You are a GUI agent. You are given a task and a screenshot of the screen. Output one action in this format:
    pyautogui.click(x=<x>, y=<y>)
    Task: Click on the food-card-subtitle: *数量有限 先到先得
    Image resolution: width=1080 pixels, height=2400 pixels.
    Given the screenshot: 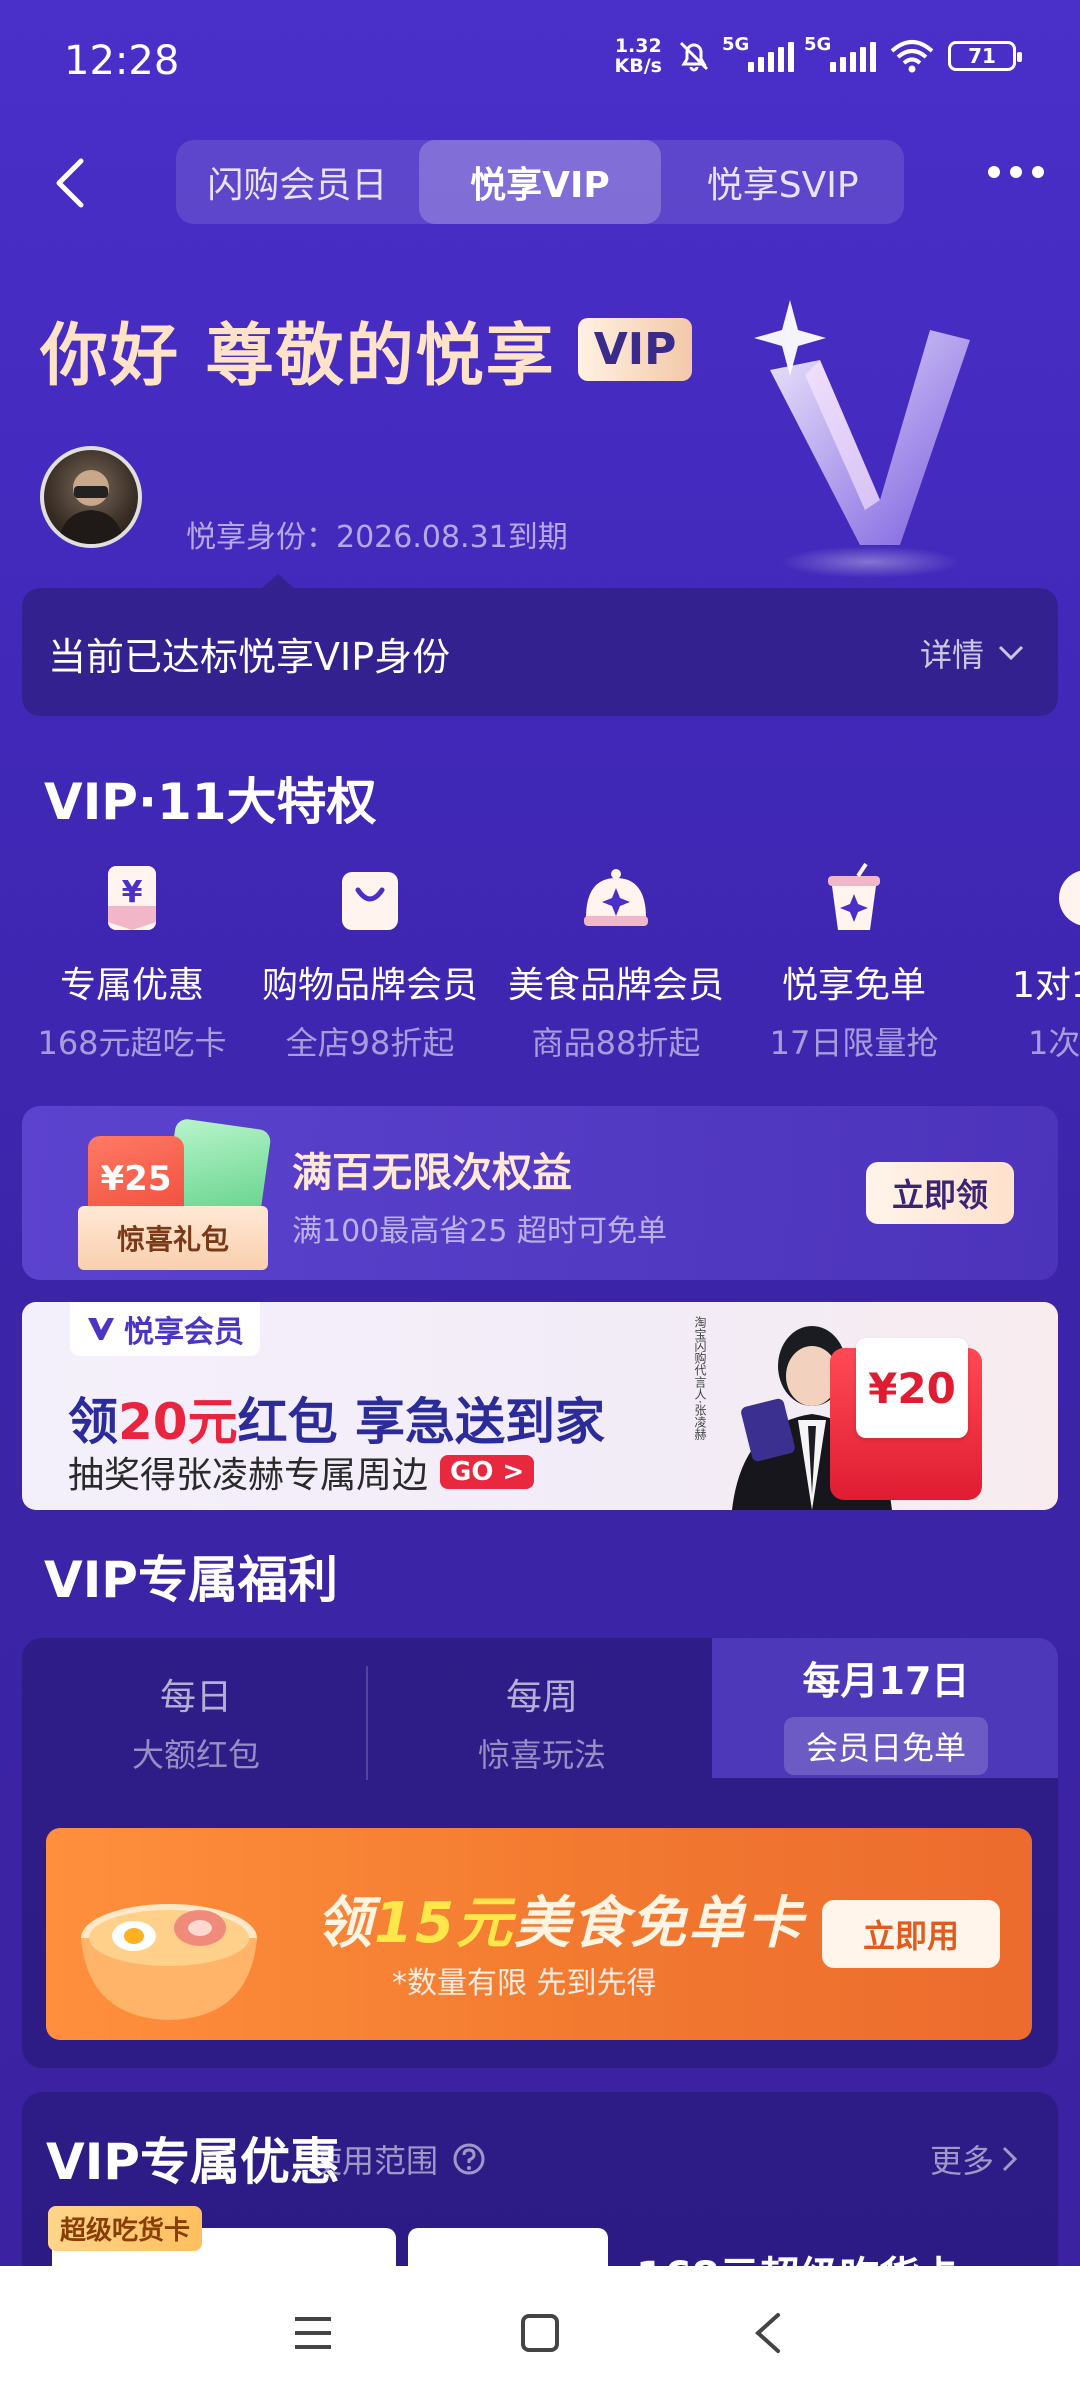 What is the action you would take?
    pyautogui.click(x=524, y=1983)
    